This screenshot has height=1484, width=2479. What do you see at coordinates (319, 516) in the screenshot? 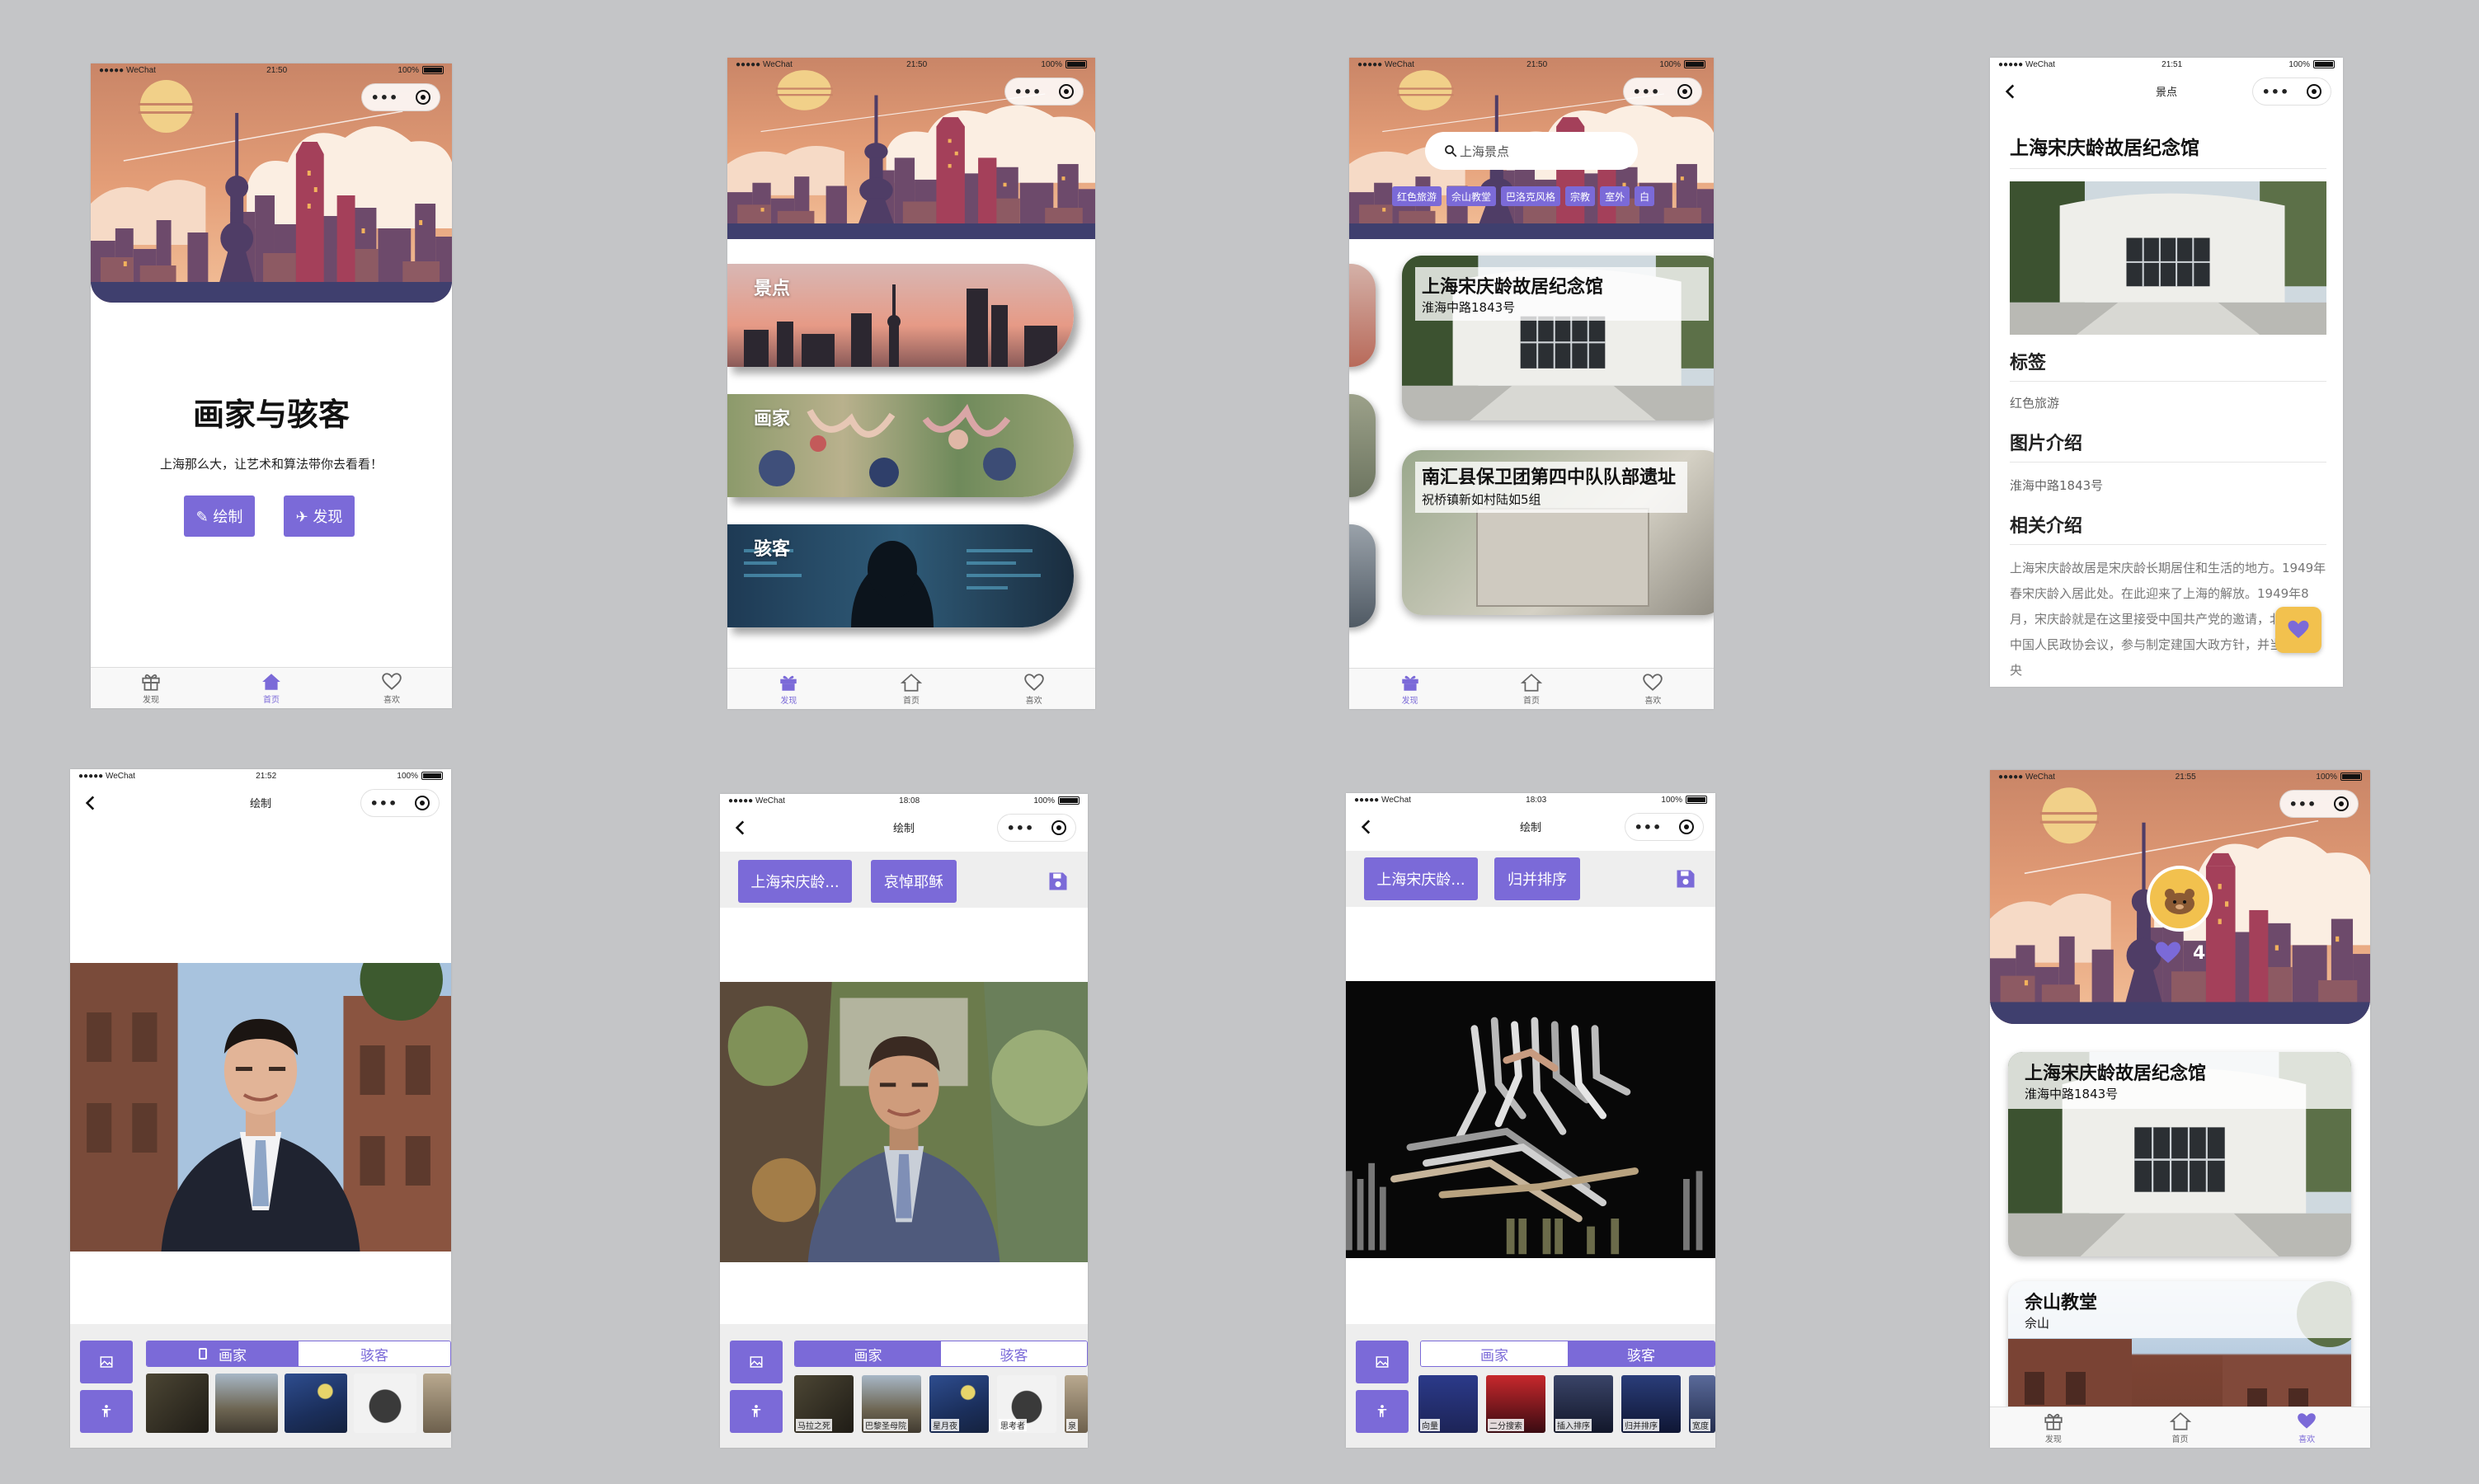
I see `discover-button: ✈ 发现` at bounding box center [319, 516].